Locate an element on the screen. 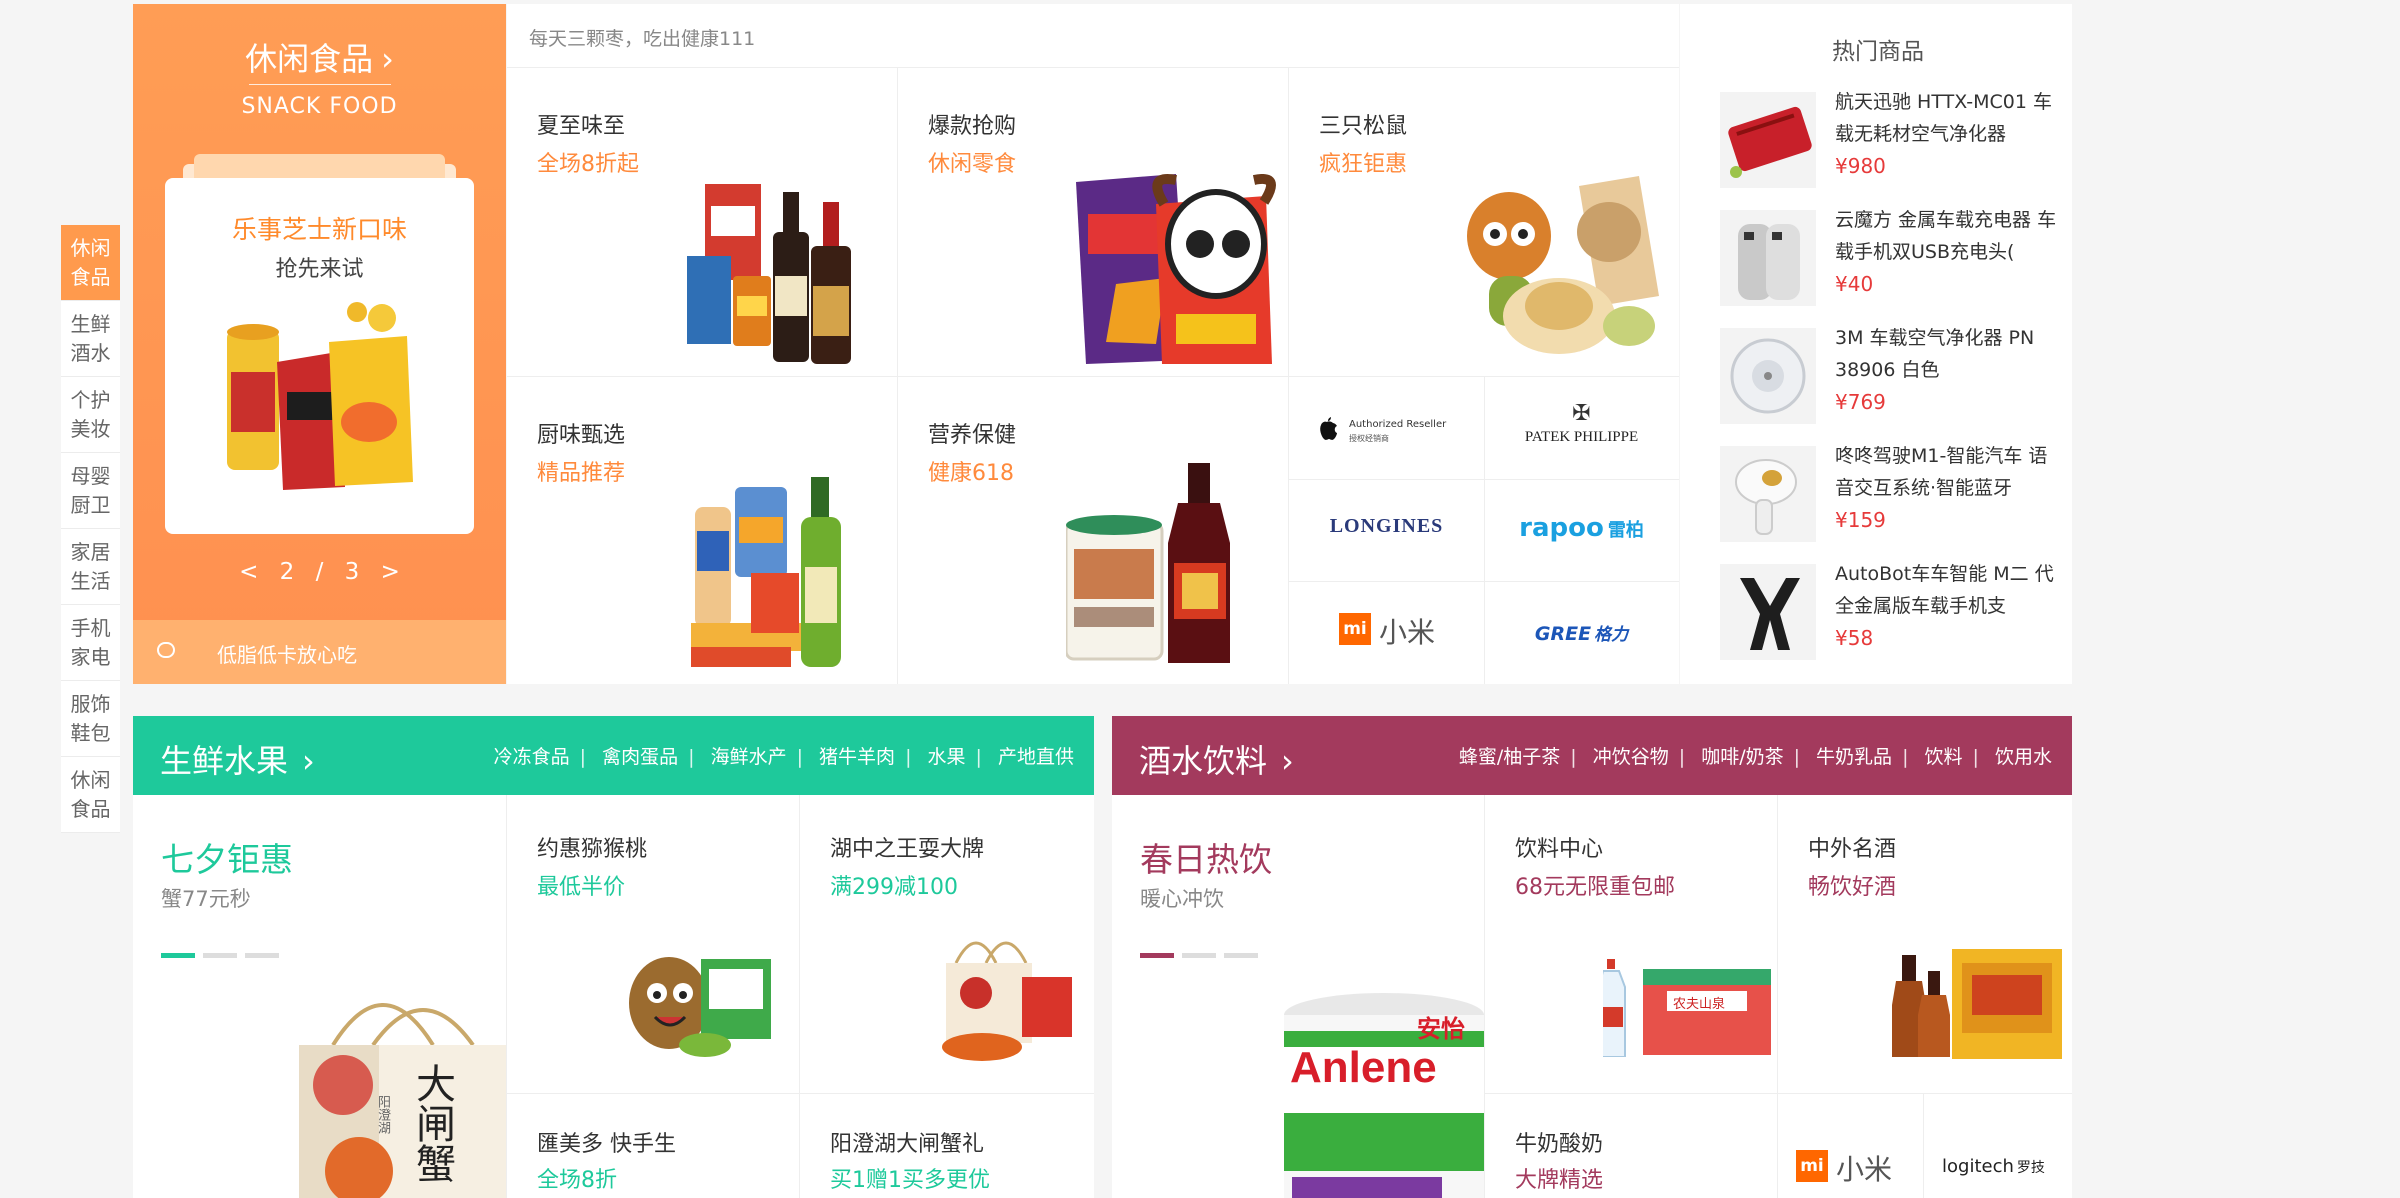  brand-logitech: logitech 罗技 is located at coordinates (1993, 1166).